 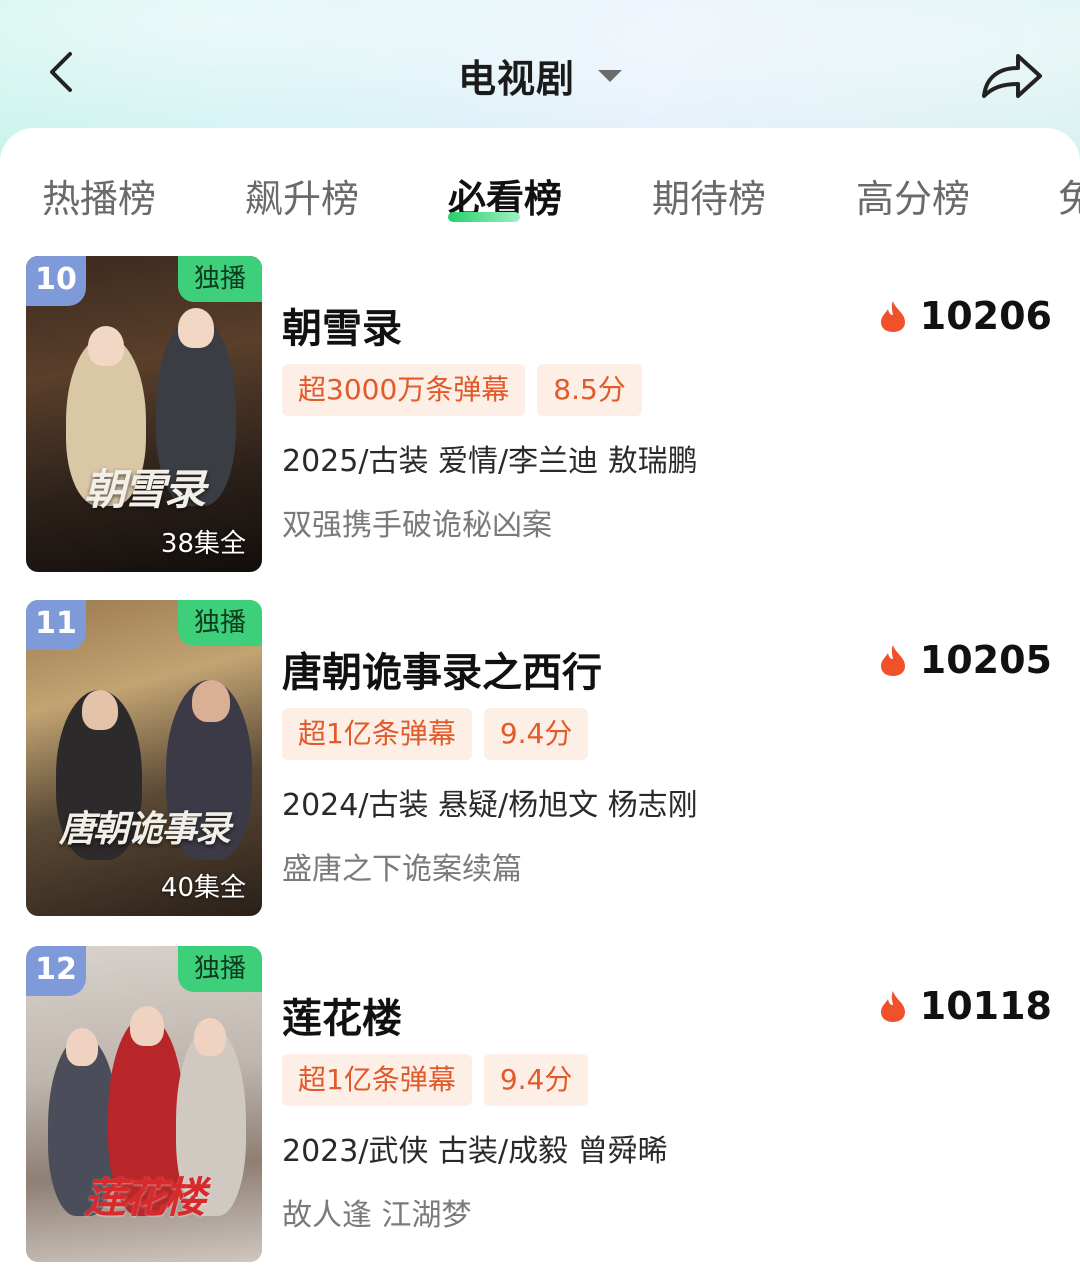 What do you see at coordinates (475, 1151) in the screenshot?
I see `show-meta: 2023/武侠 古装/成毅 曾舜晞` at bounding box center [475, 1151].